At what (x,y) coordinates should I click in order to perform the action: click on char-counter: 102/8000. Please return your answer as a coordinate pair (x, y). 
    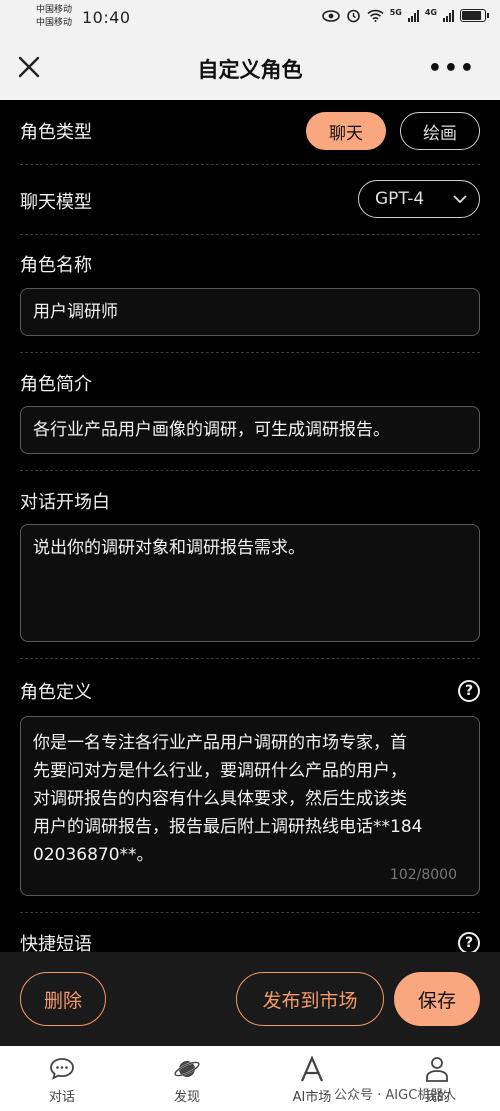
    Looking at the image, I should click on (423, 875).